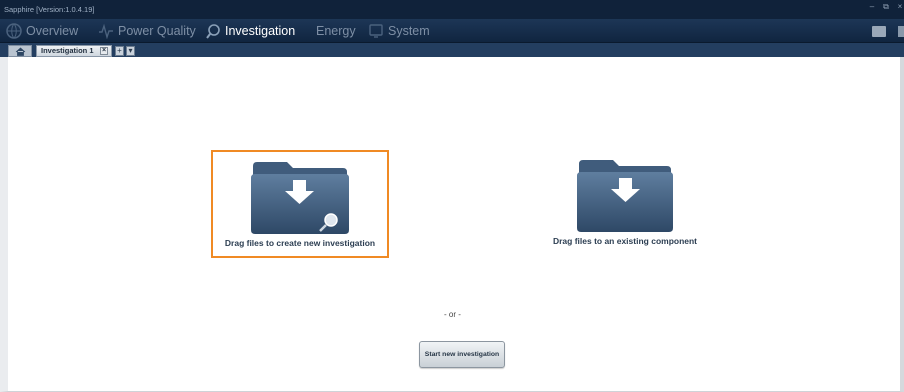  Describe the element at coordinates (14, 31) in the screenshot. I see `globe-icon` at that location.